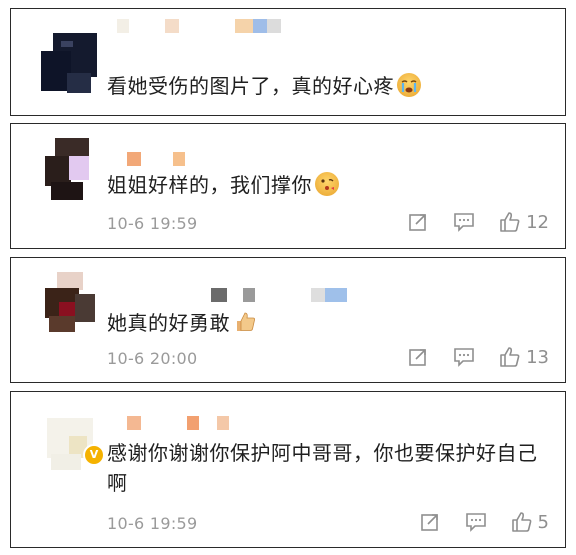 The width and height of the screenshot is (576, 555). What do you see at coordinates (409, 85) in the screenshot?
I see `crying-face-icon` at bounding box center [409, 85].